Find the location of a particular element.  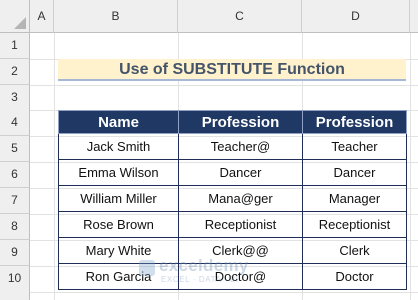

row-header-1: 1 is located at coordinates (15, 46).